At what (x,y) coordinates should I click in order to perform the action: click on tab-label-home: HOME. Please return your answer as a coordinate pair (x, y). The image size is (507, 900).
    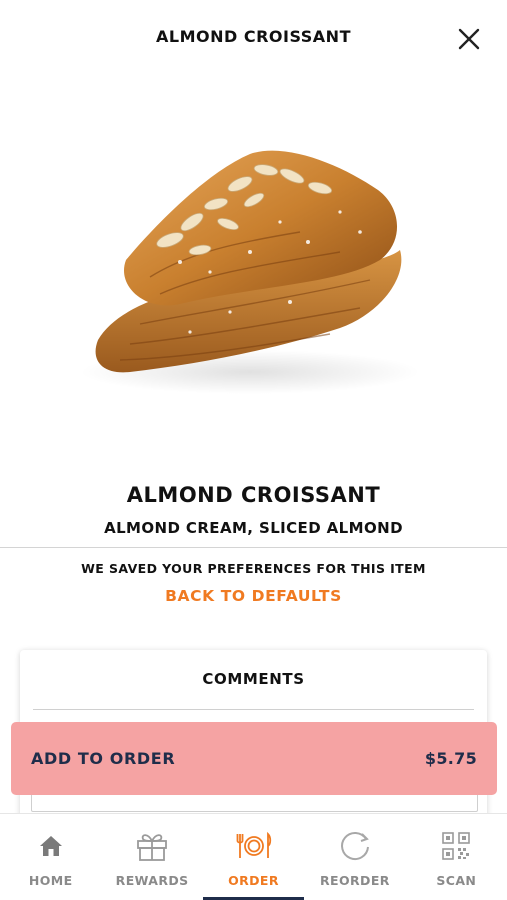
    Looking at the image, I should click on (50, 880).